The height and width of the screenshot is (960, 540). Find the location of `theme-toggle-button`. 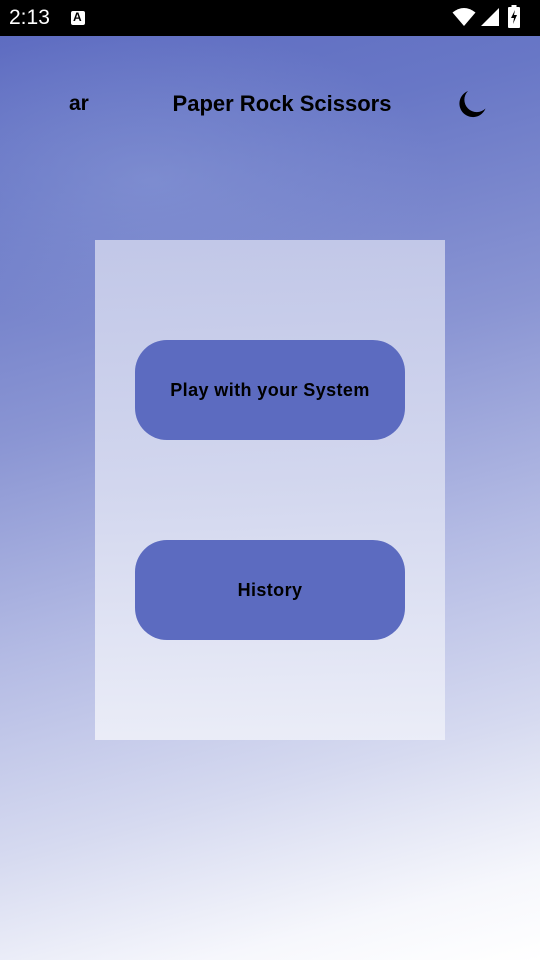

theme-toggle-button is located at coordinates (472, 104).